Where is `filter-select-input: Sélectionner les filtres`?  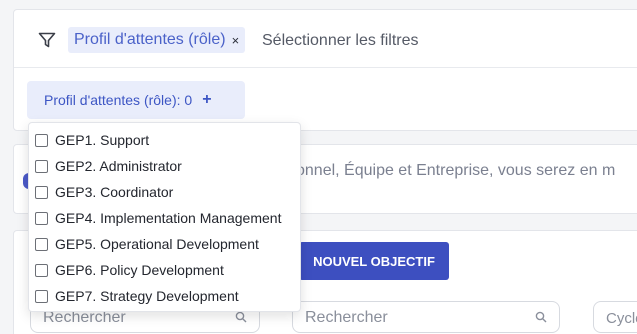 filter-select-input: Sélectionner les filtres is located at coordinates (340, 41).